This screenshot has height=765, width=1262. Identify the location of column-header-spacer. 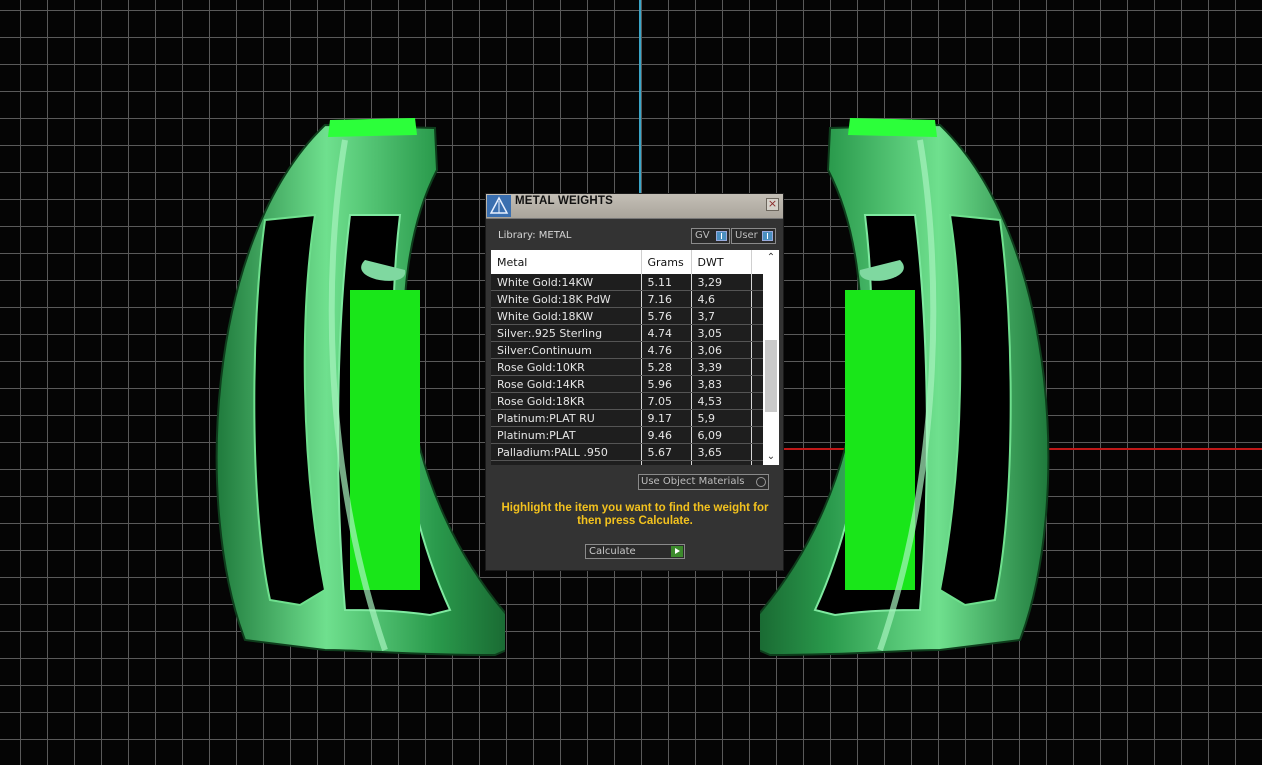
(757, 262).